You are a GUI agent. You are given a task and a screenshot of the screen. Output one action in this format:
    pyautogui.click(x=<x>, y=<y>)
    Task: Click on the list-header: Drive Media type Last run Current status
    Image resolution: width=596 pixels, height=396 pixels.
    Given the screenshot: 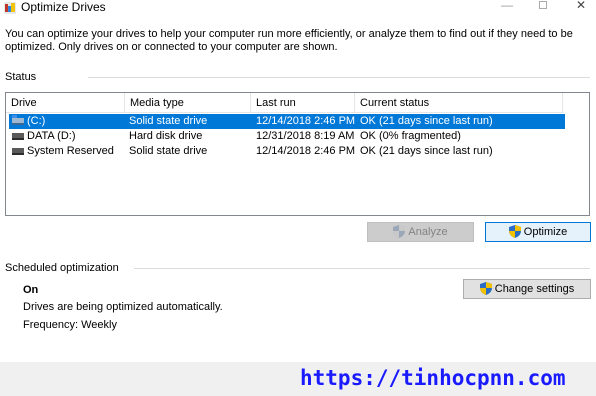 What is the action you would take?
    pyautogui.click(x=285, y=103)
    